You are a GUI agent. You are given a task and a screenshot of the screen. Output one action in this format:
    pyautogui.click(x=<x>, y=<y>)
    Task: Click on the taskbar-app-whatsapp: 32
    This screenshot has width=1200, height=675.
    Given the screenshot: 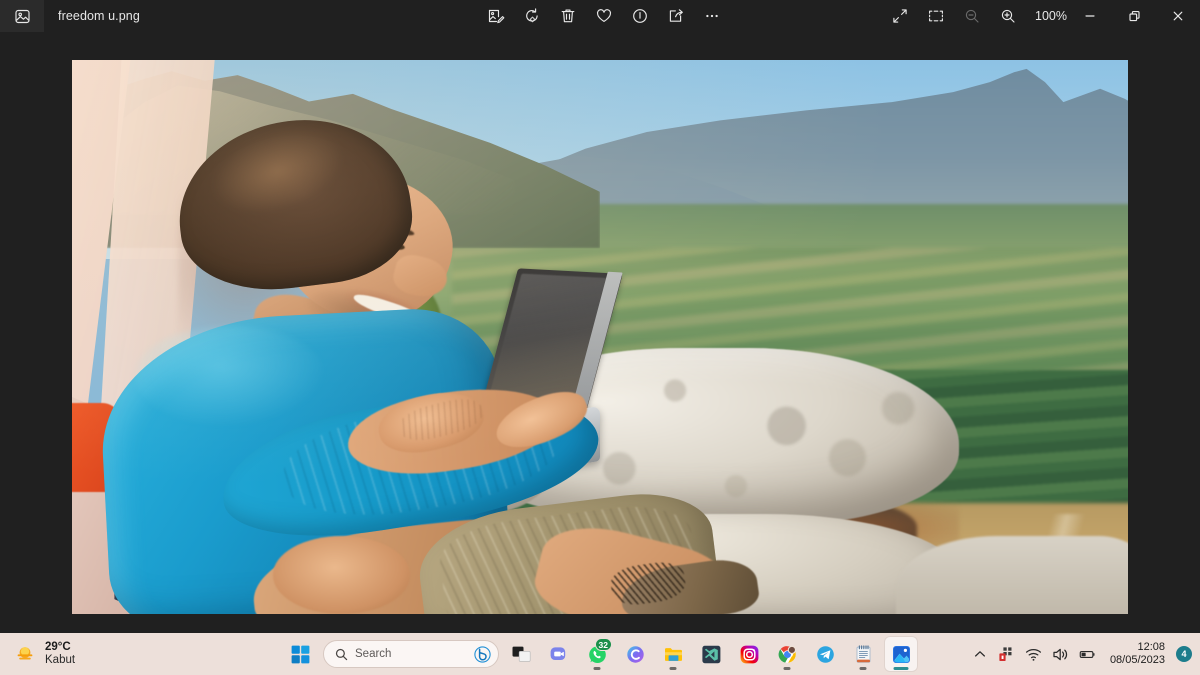 What is the action you would take?
    pyautogui.click(x=597, y=654)
    